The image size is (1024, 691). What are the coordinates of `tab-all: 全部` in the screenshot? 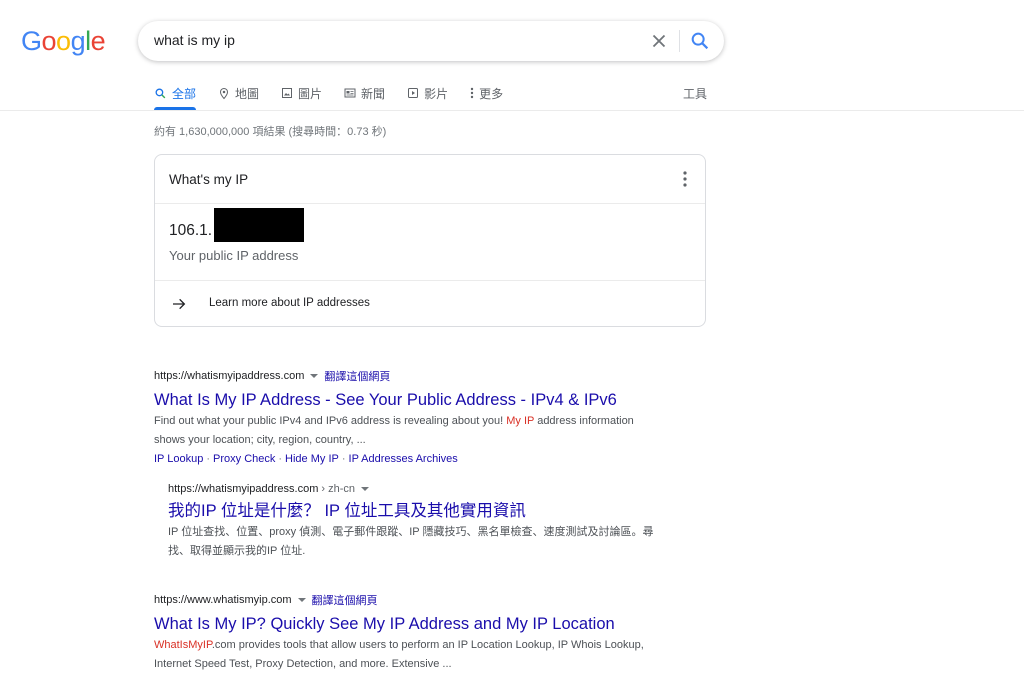 It's located at (175, 93).